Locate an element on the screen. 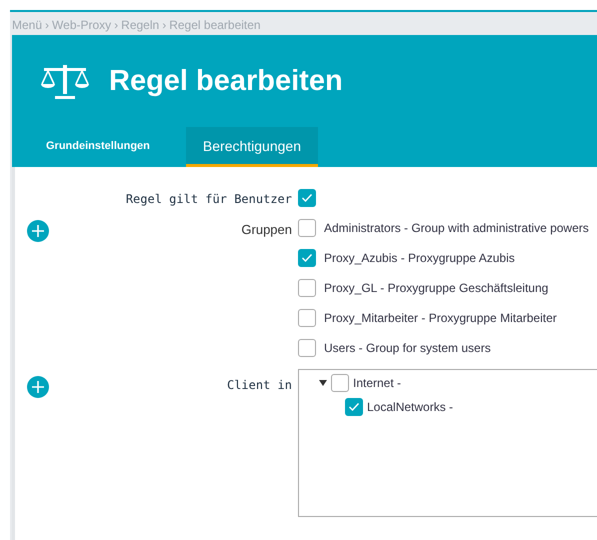 Image resolution: width=597 pixels, height=540 pixels. field-label: Client in is located at coordinates (259, 384).